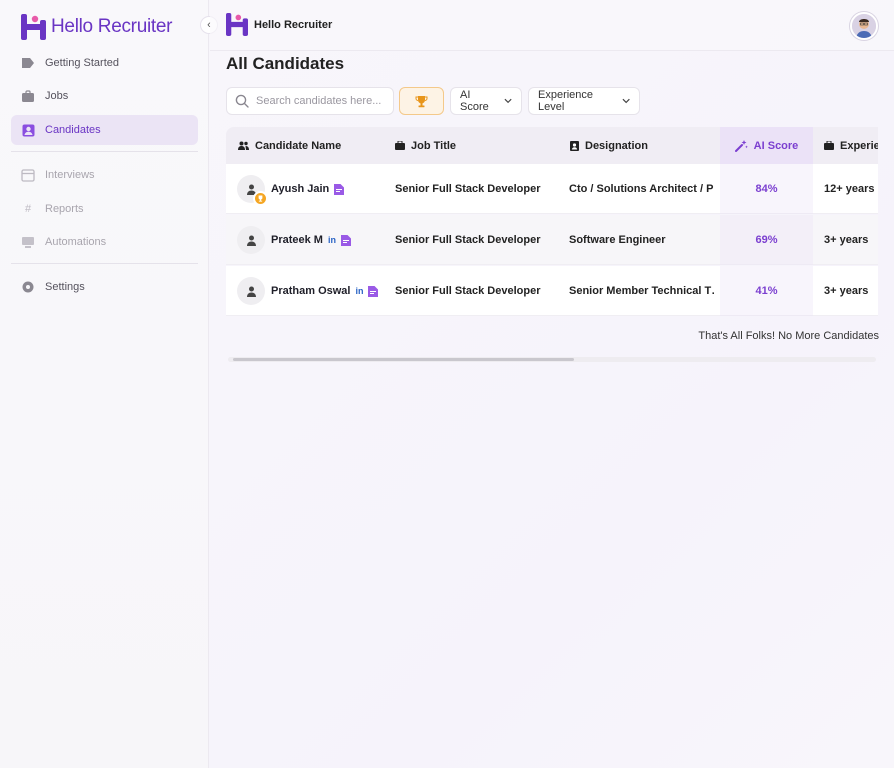  What do you see at coordinates (70, 175) in the screenshot?
I see `sidebar-item-label: Interviews` at bounding box center [70, 175].